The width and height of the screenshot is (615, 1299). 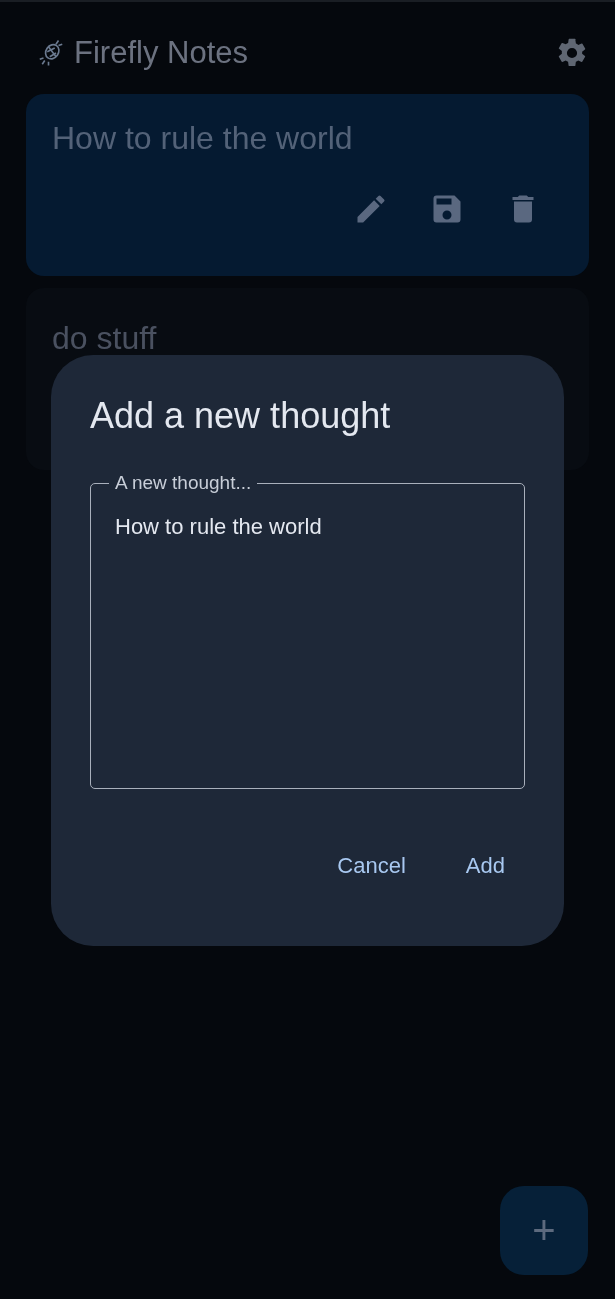 I want to click on note-text: do stuff, so click(x=105, y=338).